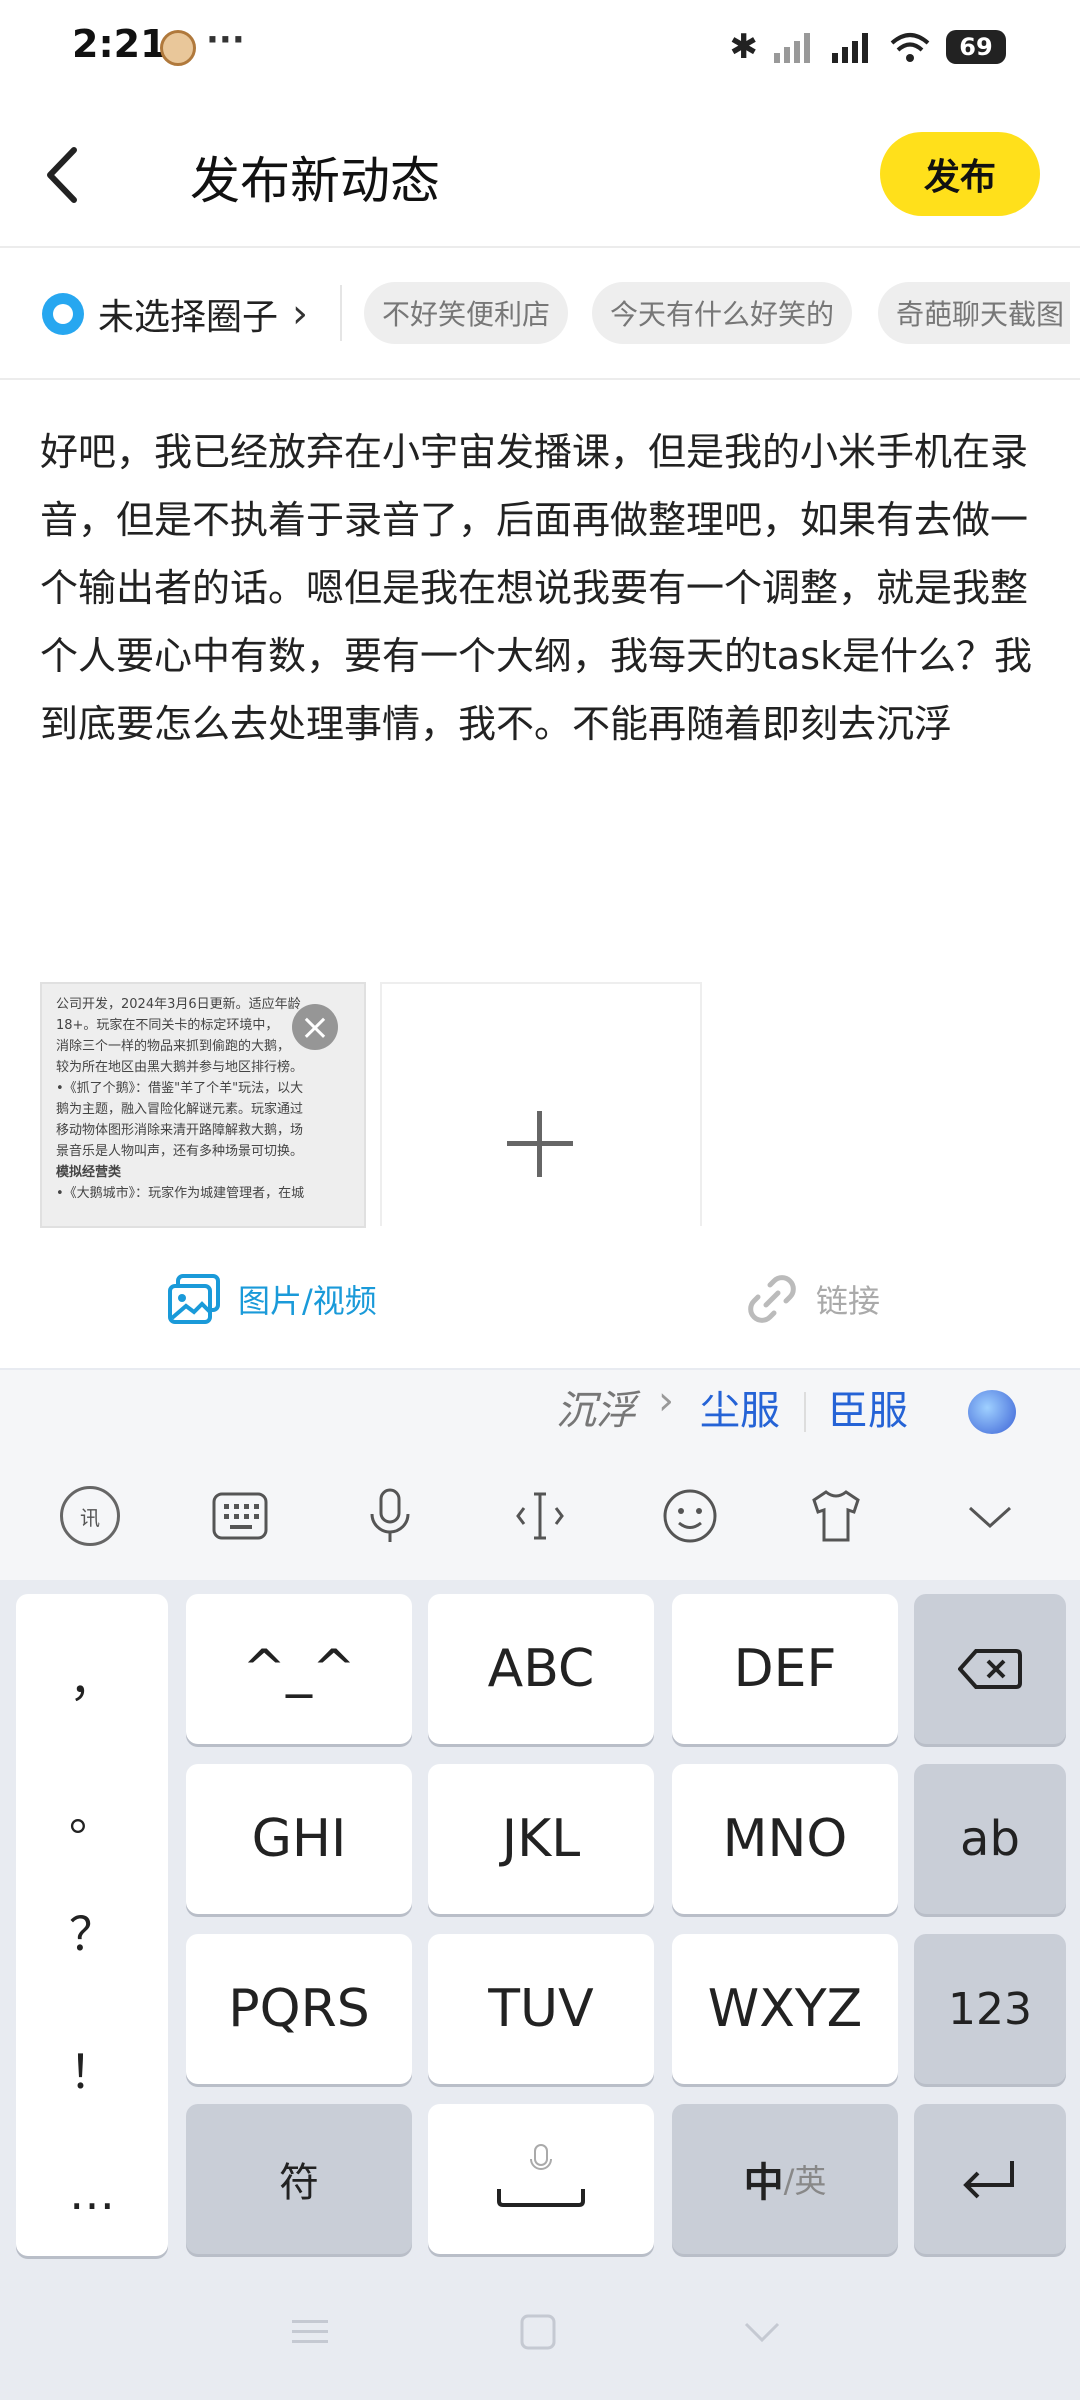 The width and height of the screenshot is (1080, 2400). I want to click on key-123: 123, so click(990, 2009).